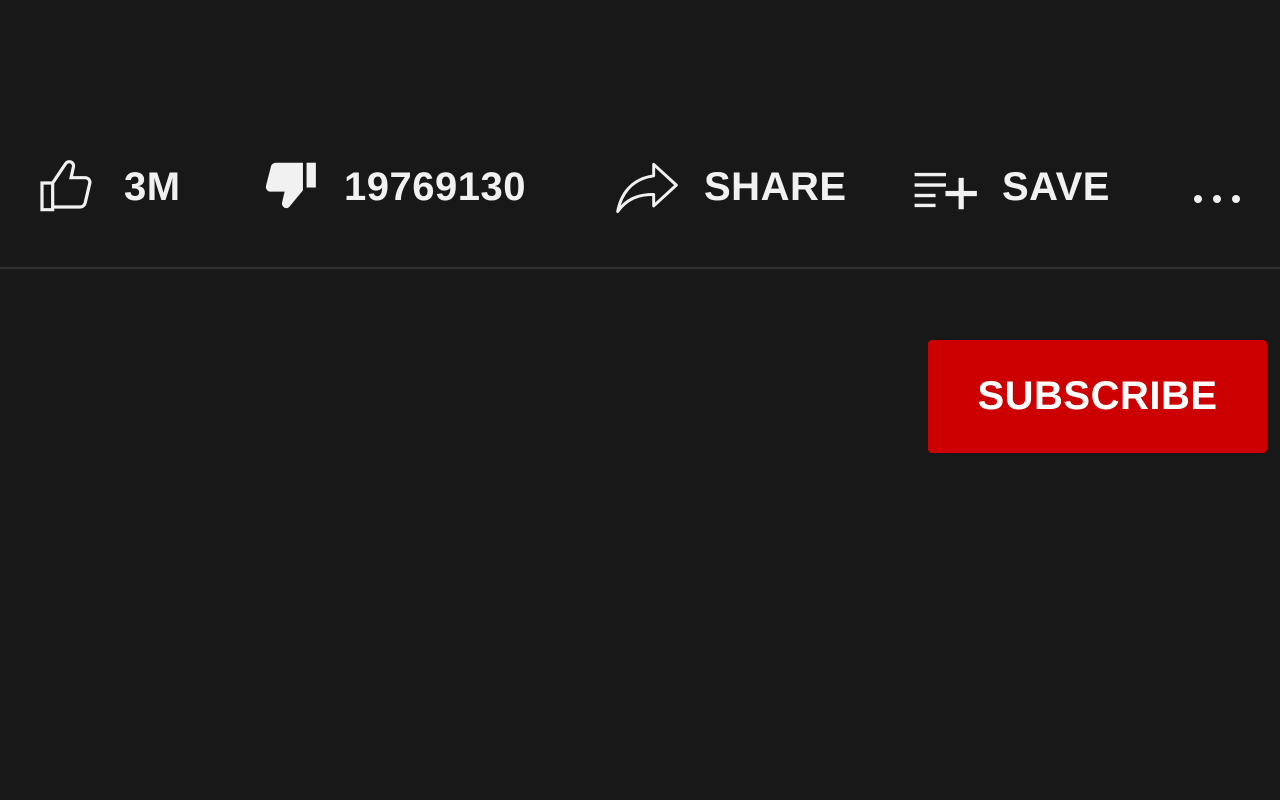 The image size is (1280, 800). I want to click on save-button: SAVE, so click(1011, 187).